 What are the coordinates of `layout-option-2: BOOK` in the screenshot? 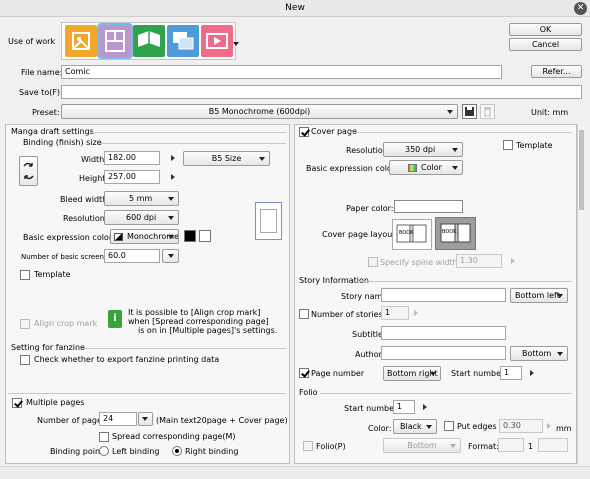 It's located at (455, 233).